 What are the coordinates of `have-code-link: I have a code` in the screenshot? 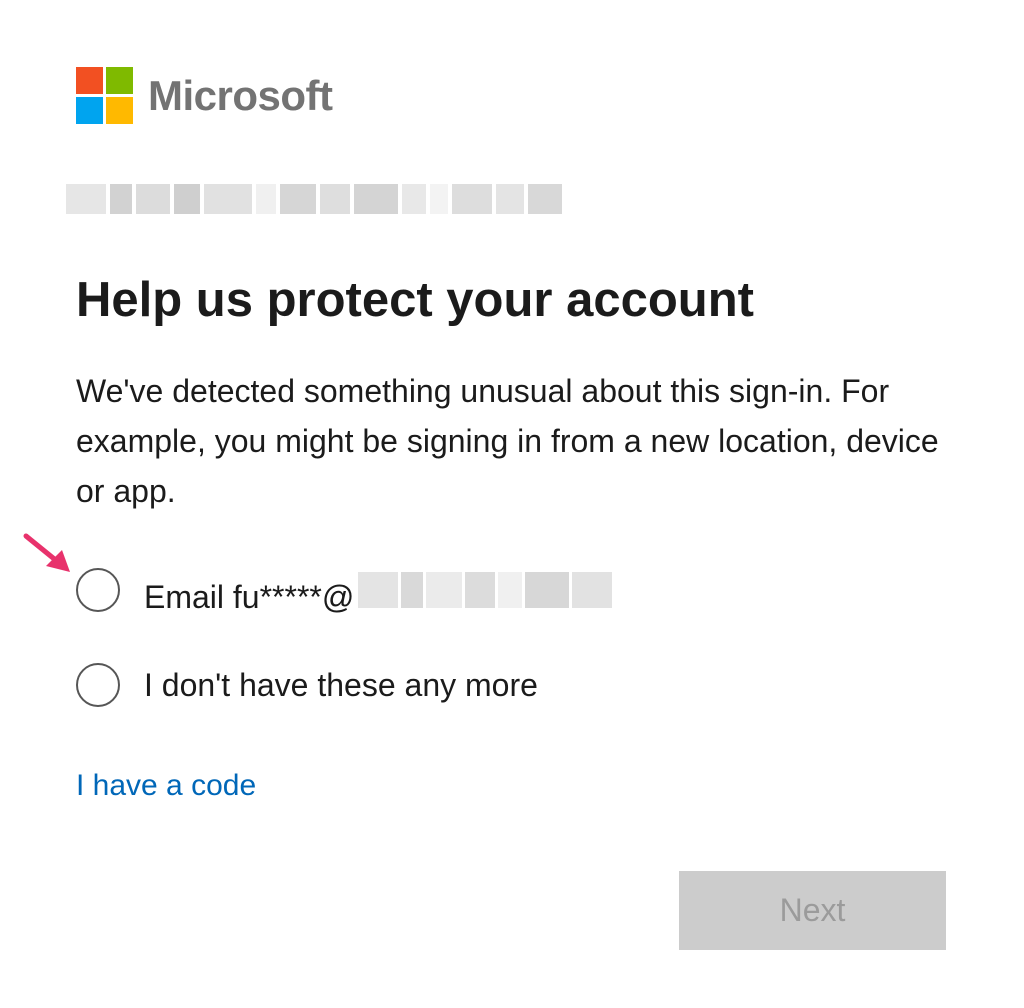 It's located at (166, 786).